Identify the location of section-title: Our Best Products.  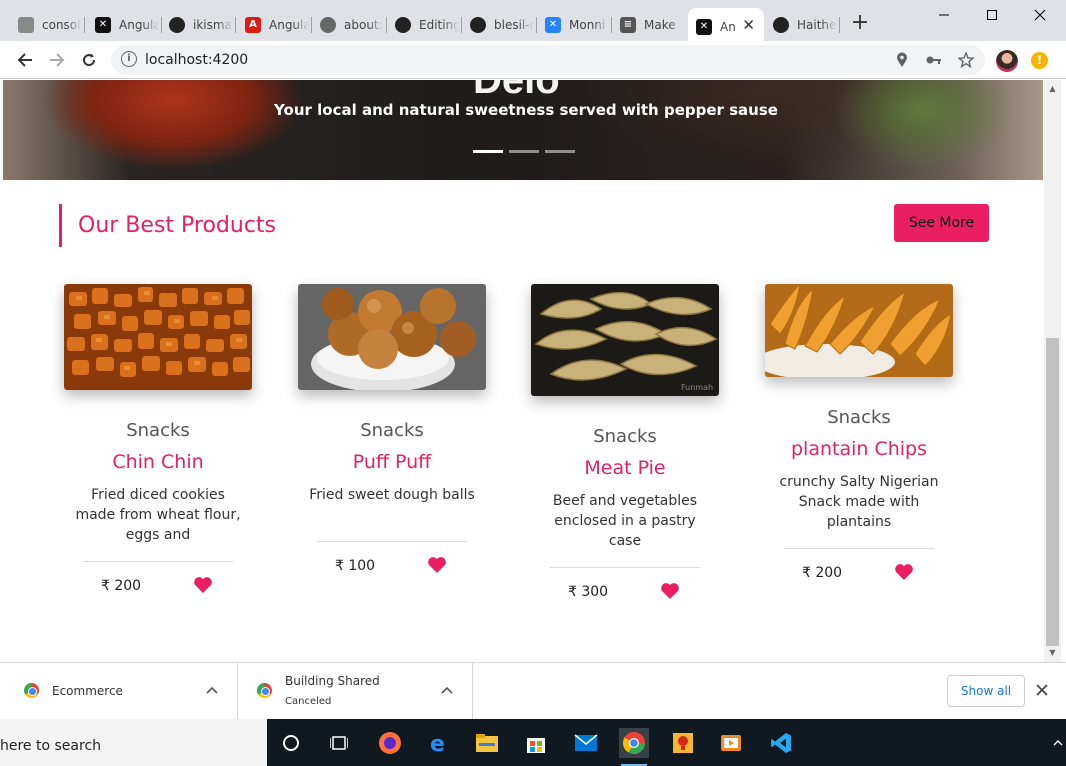
(177, 225).